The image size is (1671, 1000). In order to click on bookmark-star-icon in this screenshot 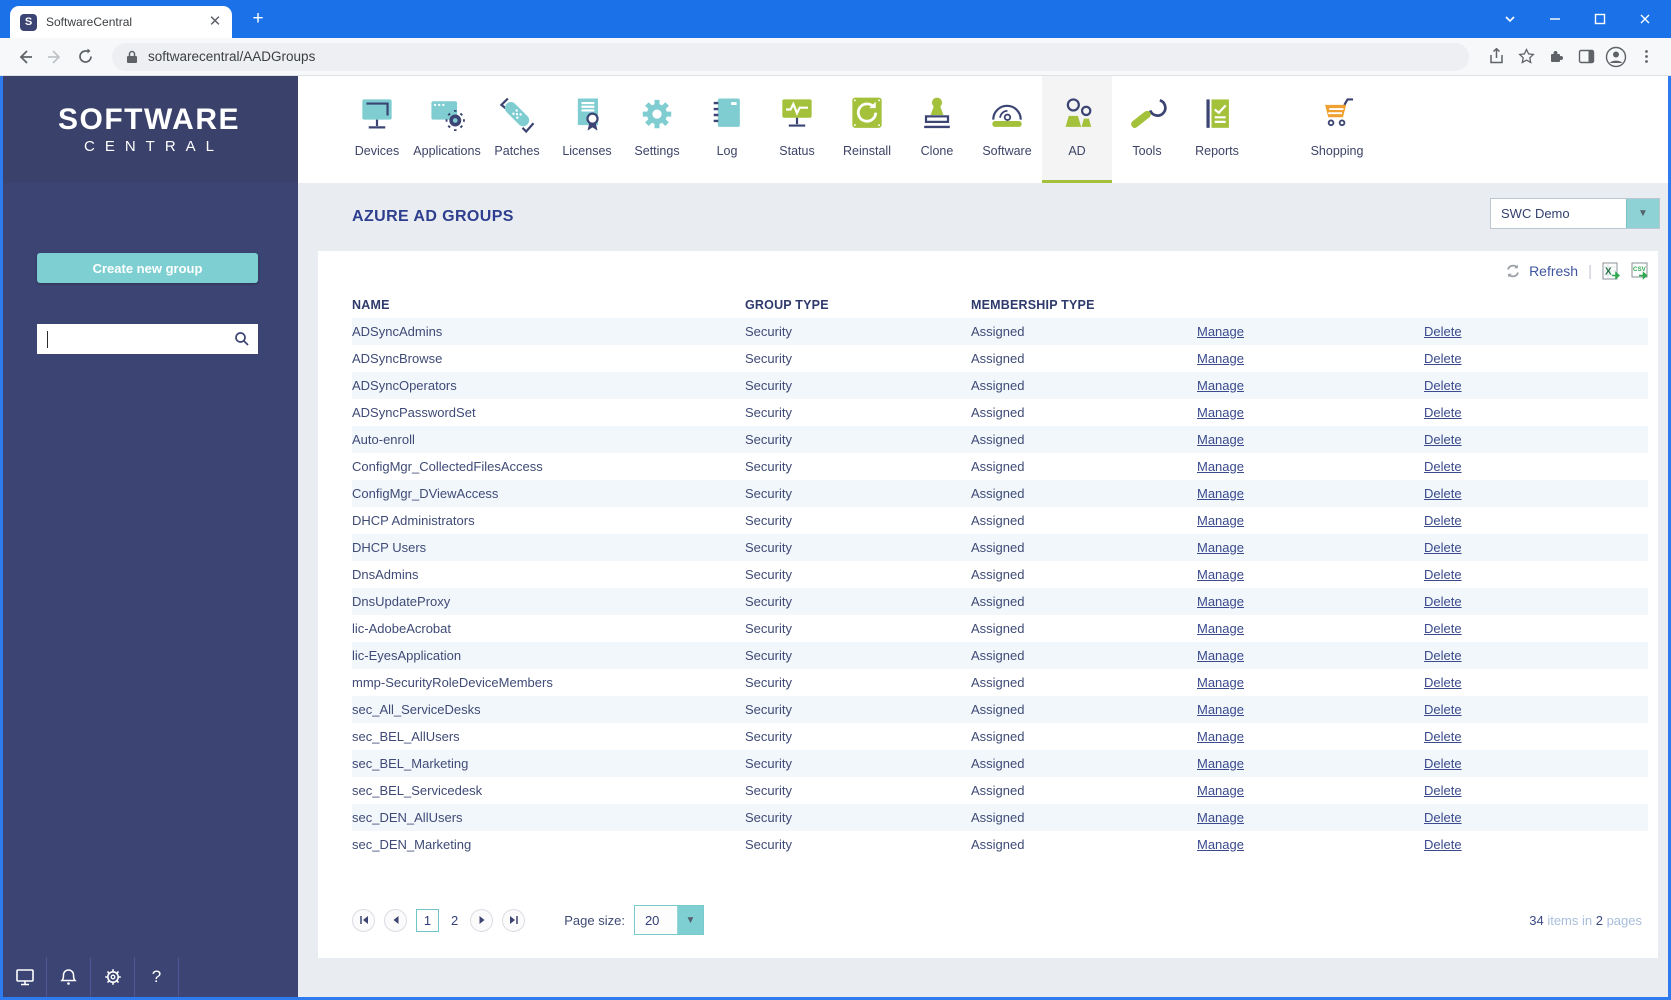, I will do `click(1526, 57)`.